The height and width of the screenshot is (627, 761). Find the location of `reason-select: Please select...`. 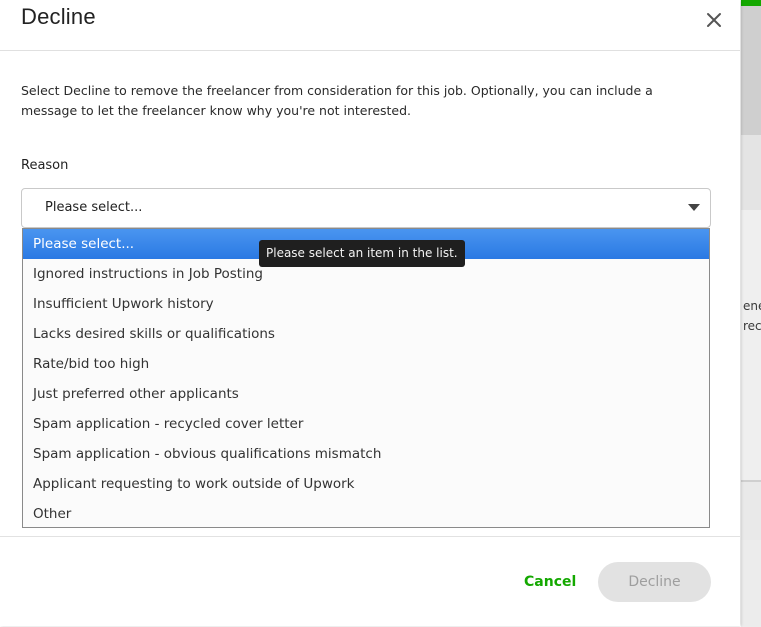

reason-select: Please select... is located at coordinates (366, 208).